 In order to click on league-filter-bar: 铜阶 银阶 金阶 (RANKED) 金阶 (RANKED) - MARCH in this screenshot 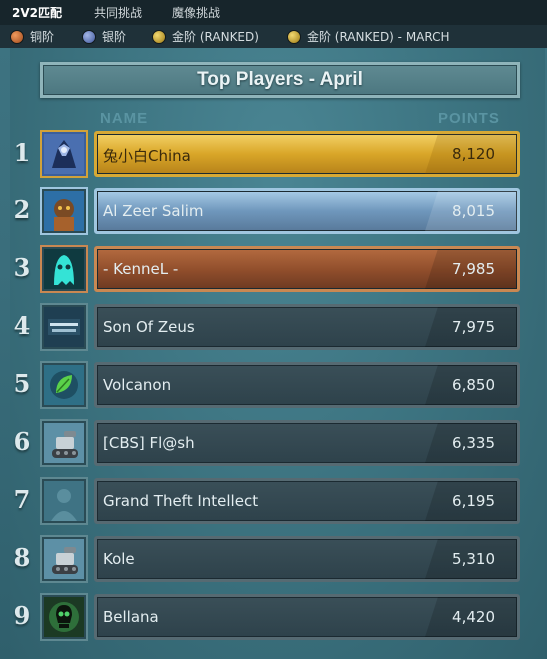, I will do `click(273, 36)`.